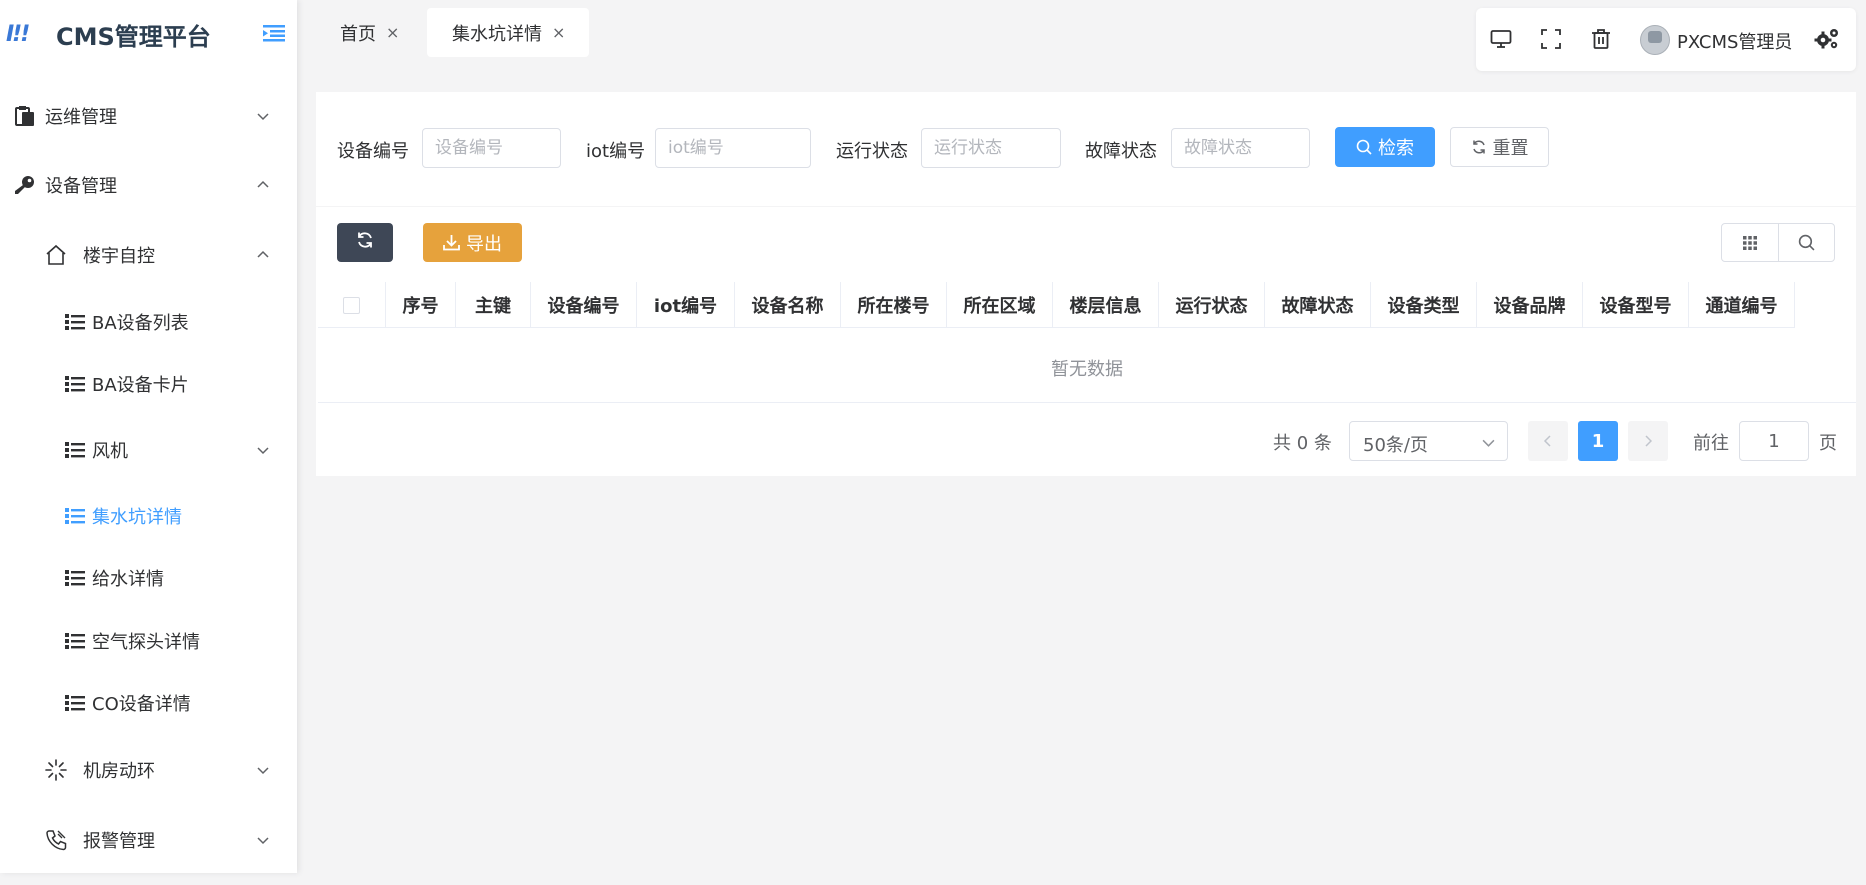 This screenshot has width=1866, height=885. What do you see at coordinates (137, 517) in the screenshot?
I see `sidebar-item-label: 集水坑详情` at bounding box center [137, 517].